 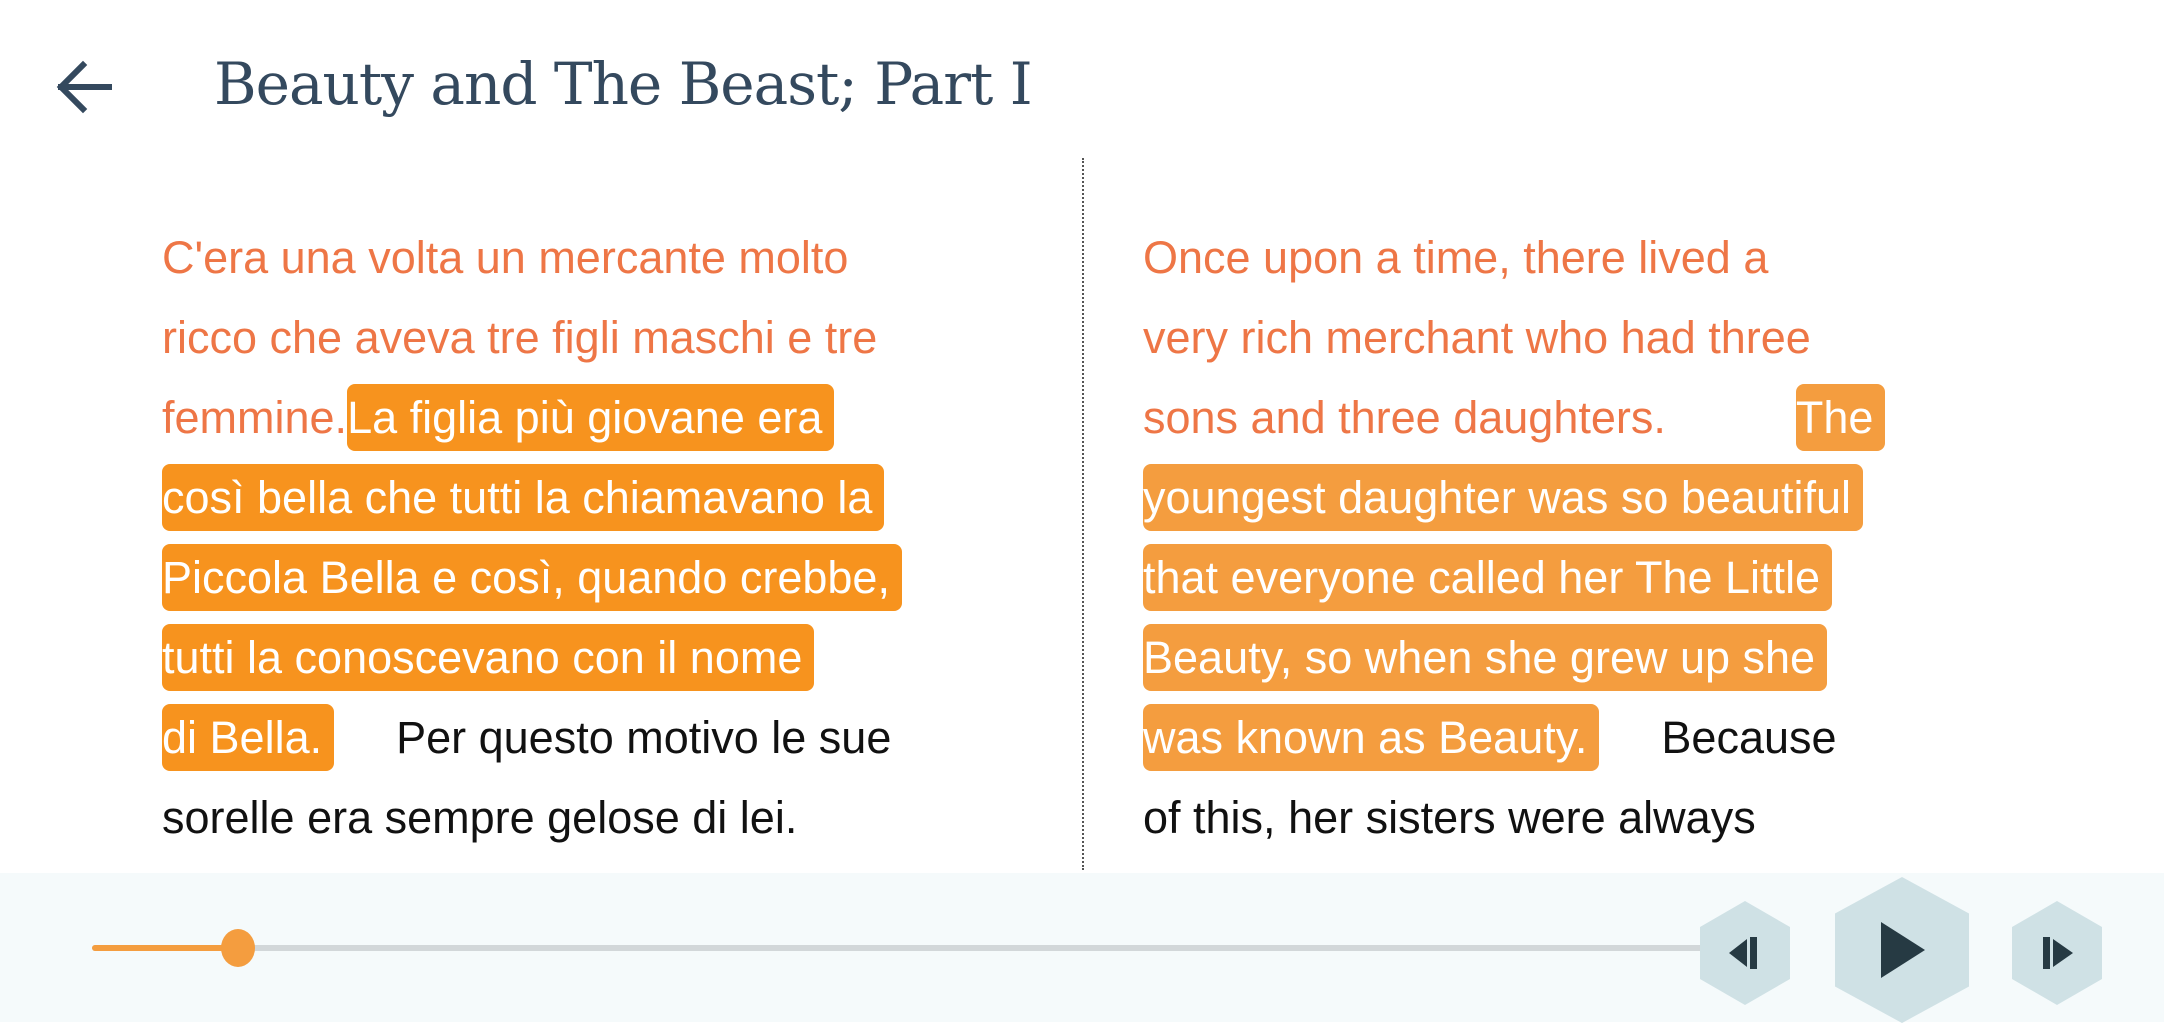 I want to click on text-line: sorelle era sempre gelose di lei., so click(x=577, y=818).